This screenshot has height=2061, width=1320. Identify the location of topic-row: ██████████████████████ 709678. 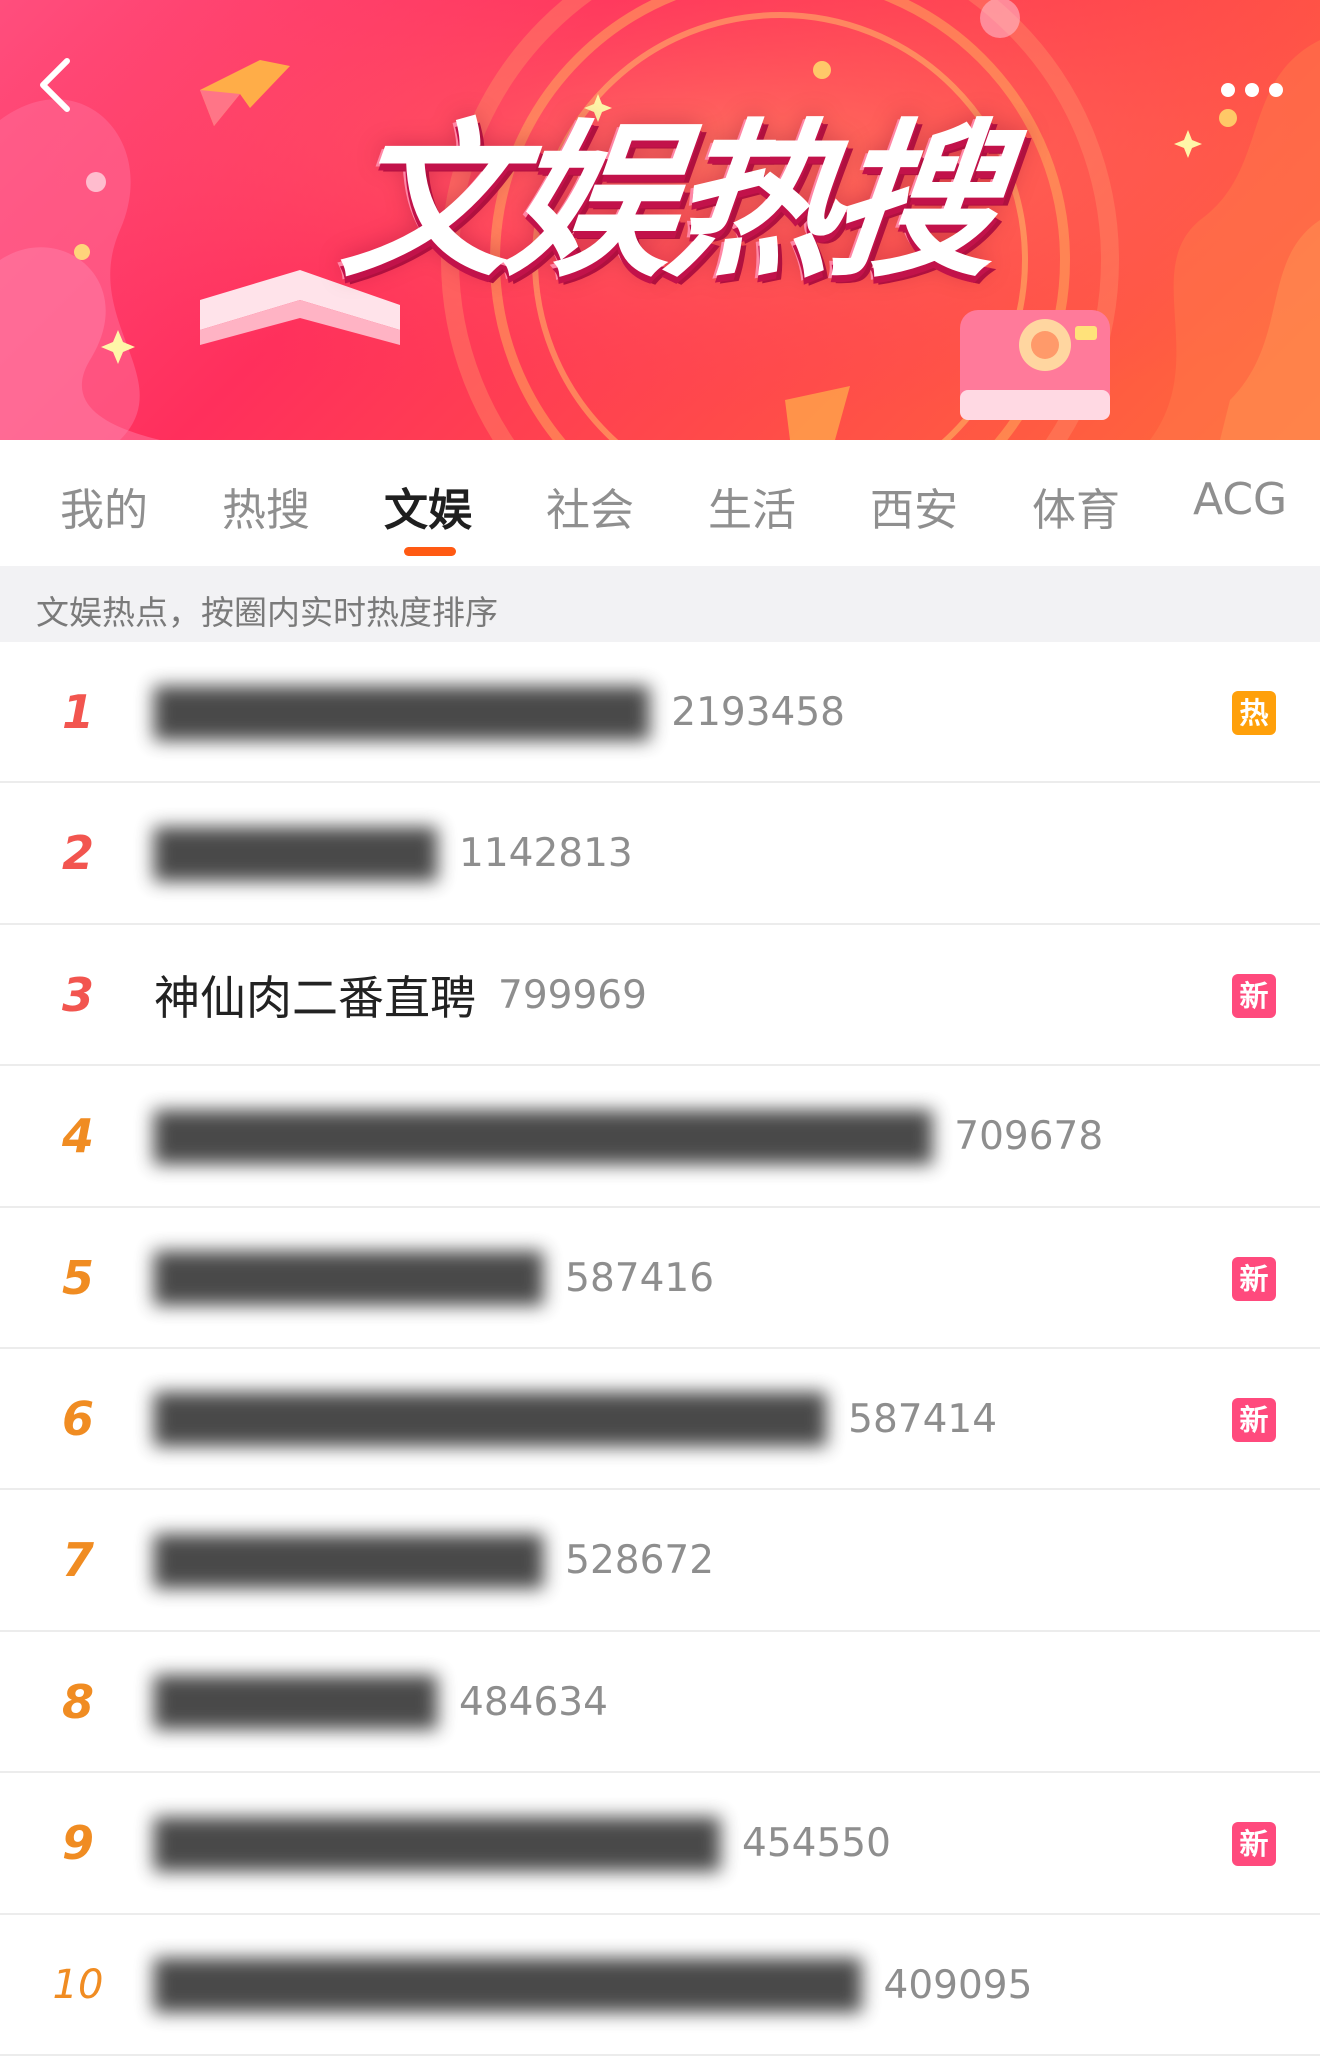
(628, 1136).